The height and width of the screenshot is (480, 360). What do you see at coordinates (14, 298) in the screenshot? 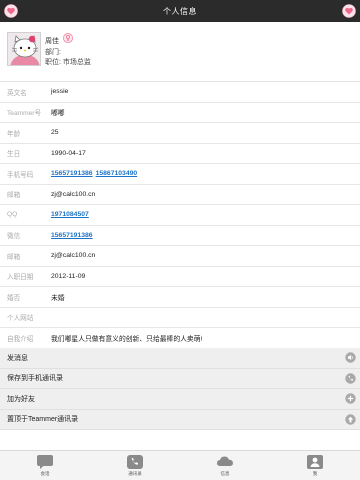
I see `field-label: 婚否` at bounding box center [14, 298].